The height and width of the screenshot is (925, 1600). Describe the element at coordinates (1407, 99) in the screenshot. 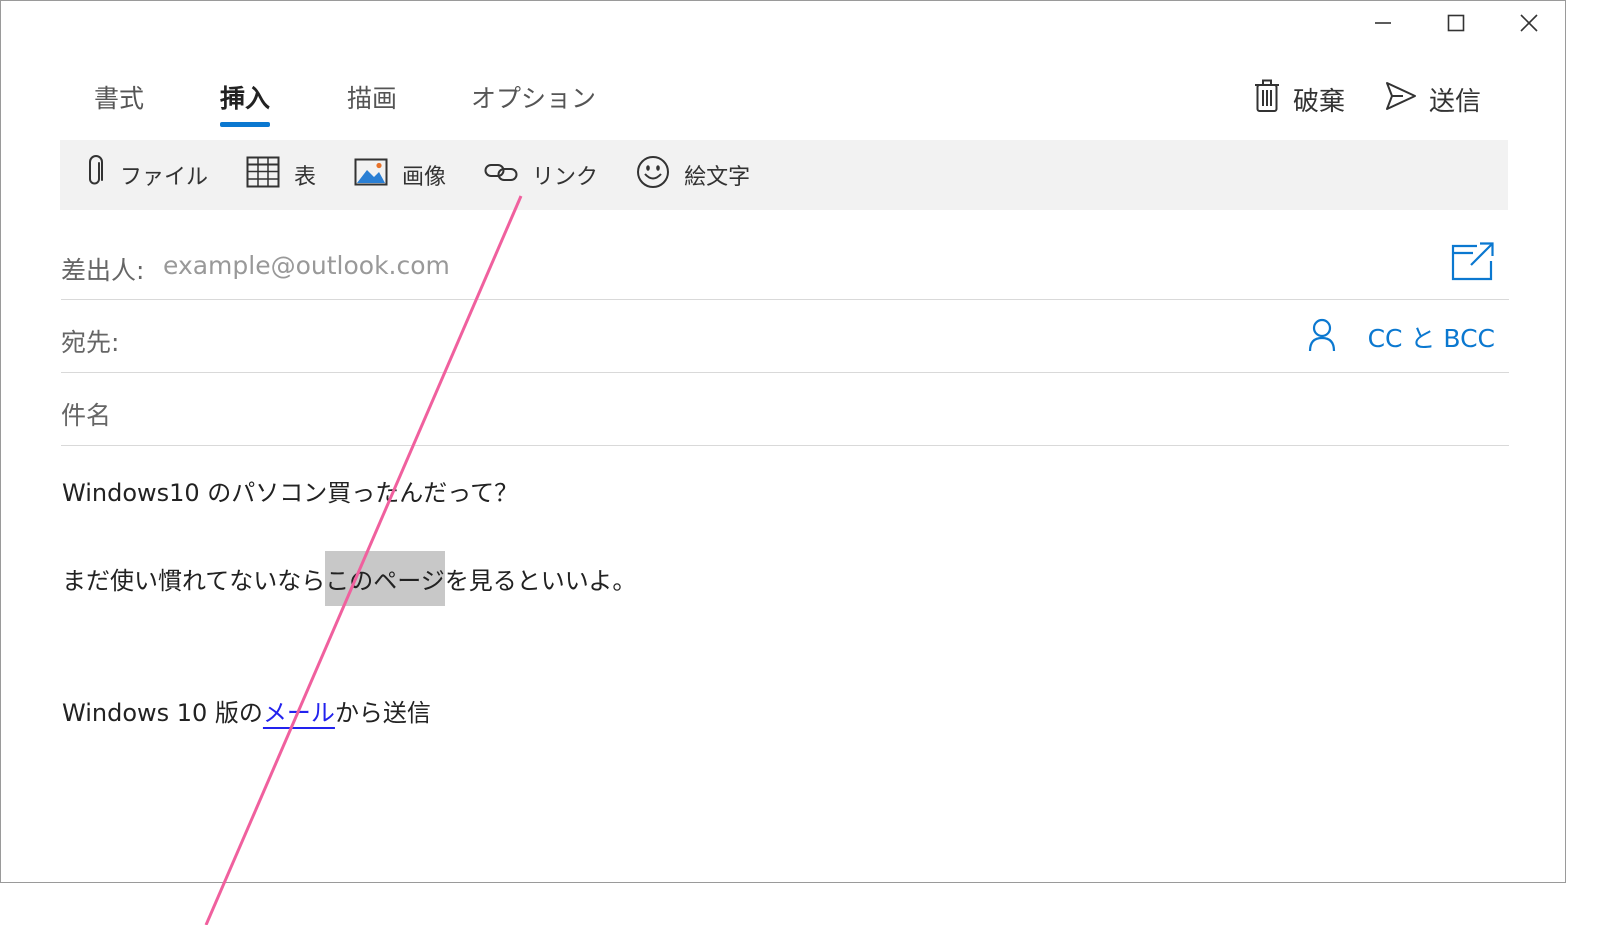

I see `send-icon` at that location.